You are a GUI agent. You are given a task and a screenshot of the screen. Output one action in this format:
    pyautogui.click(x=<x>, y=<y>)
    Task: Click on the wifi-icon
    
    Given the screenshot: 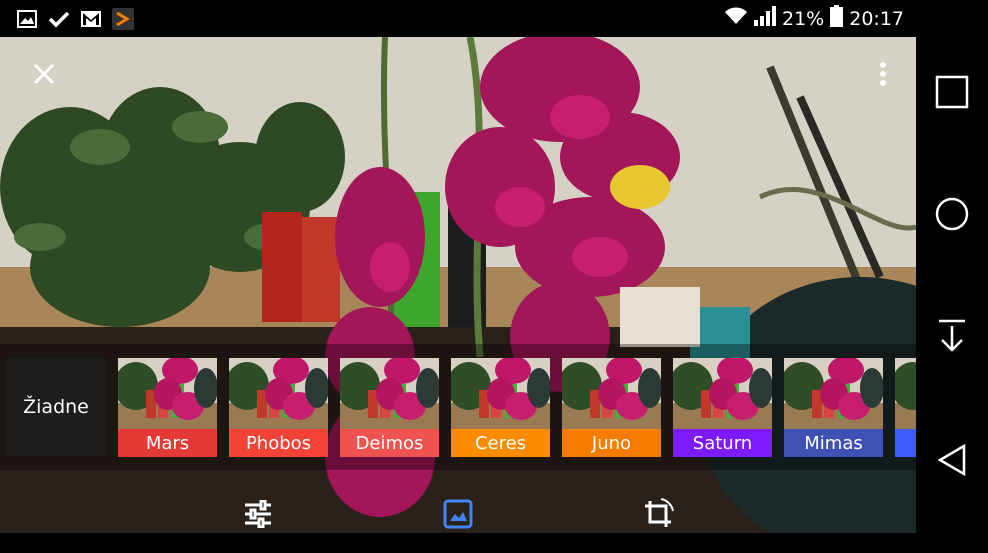 What is the action you would take?
    pyautogui.click(x=736, y=18)
    